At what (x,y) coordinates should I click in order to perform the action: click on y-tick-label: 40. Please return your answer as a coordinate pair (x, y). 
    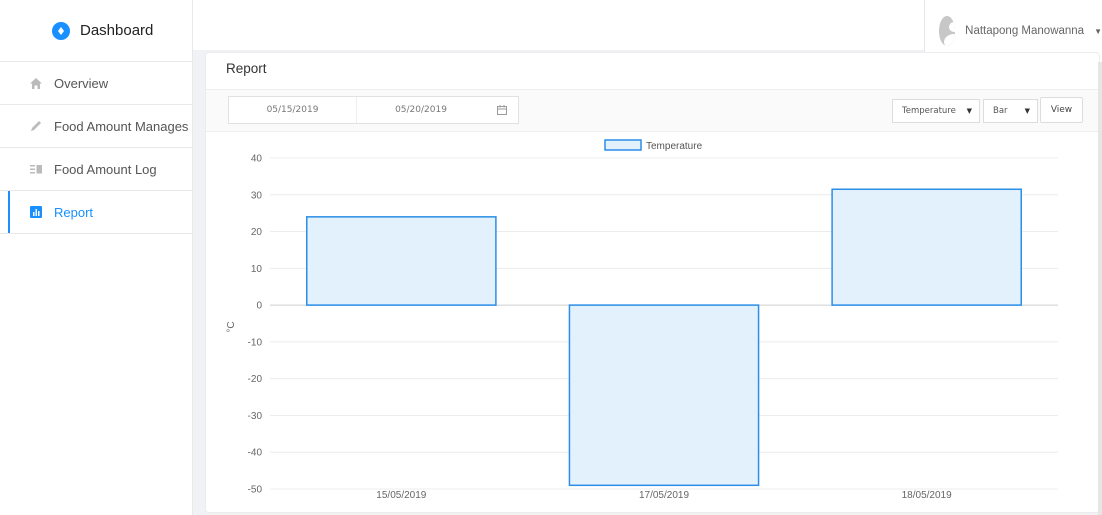
    Looking at the image, I should click on (257, 159).